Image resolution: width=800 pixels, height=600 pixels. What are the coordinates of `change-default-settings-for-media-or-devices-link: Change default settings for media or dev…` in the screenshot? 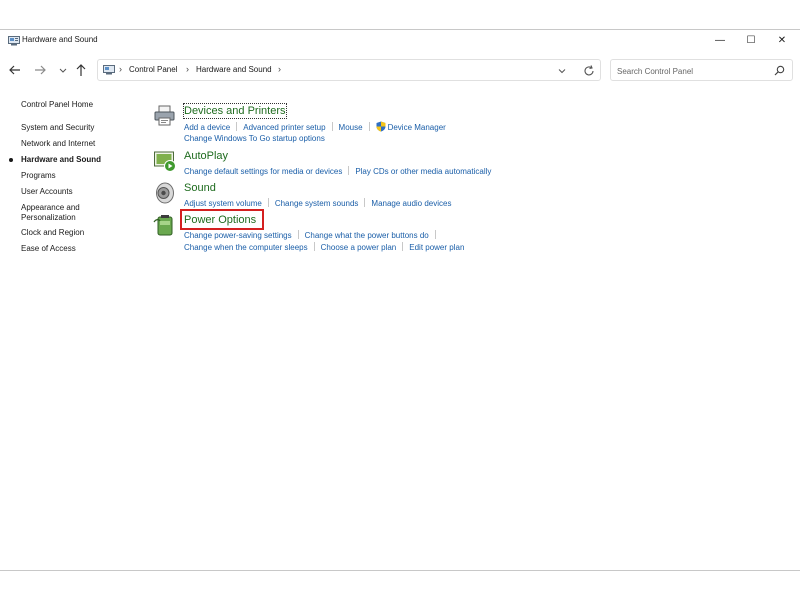 It's located at (263, 171).